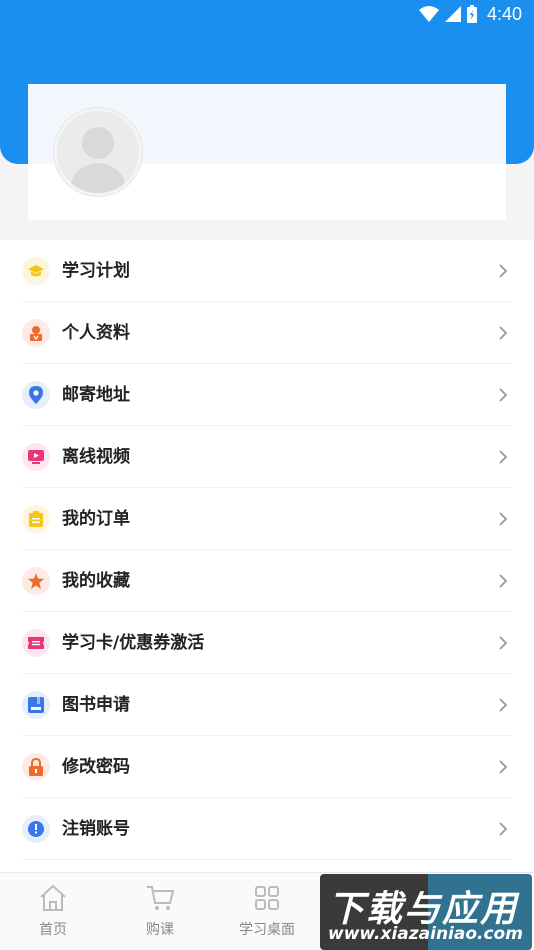 This screenshot has height=950, width=534. What do you see at coordinates (36, 271) in the screenshot?
I see `graduation-cap-icon` at bounding box center [36, 271].